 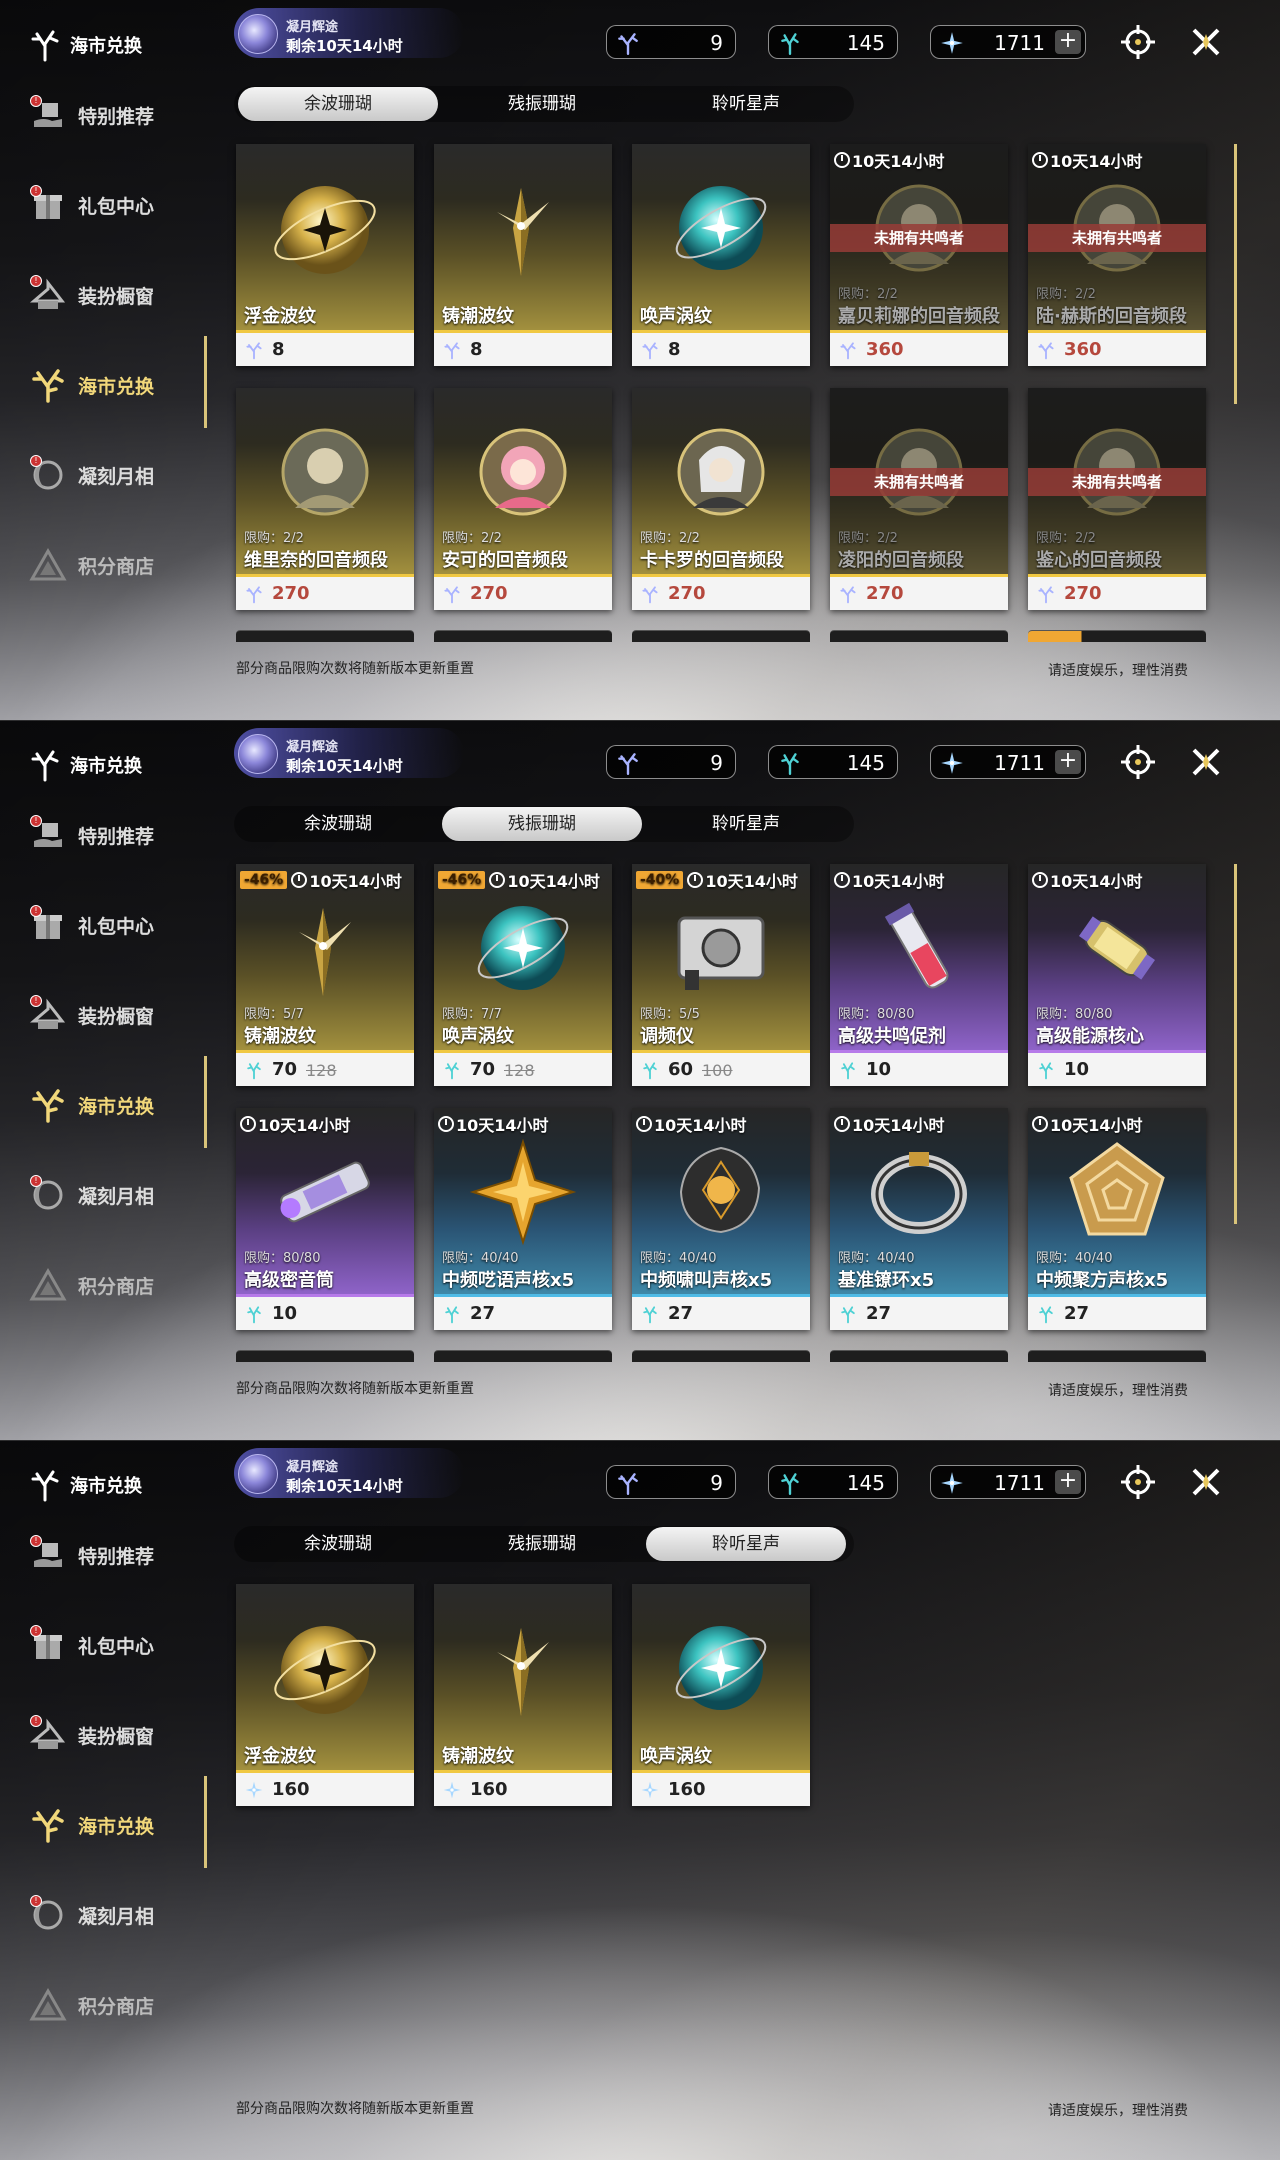 I want to click on shop-item-card: 10天14小时 未拥有共鸣者 限购：2/2 嘉贝莉娜的回音频段 360, so click(x=919, y=255).